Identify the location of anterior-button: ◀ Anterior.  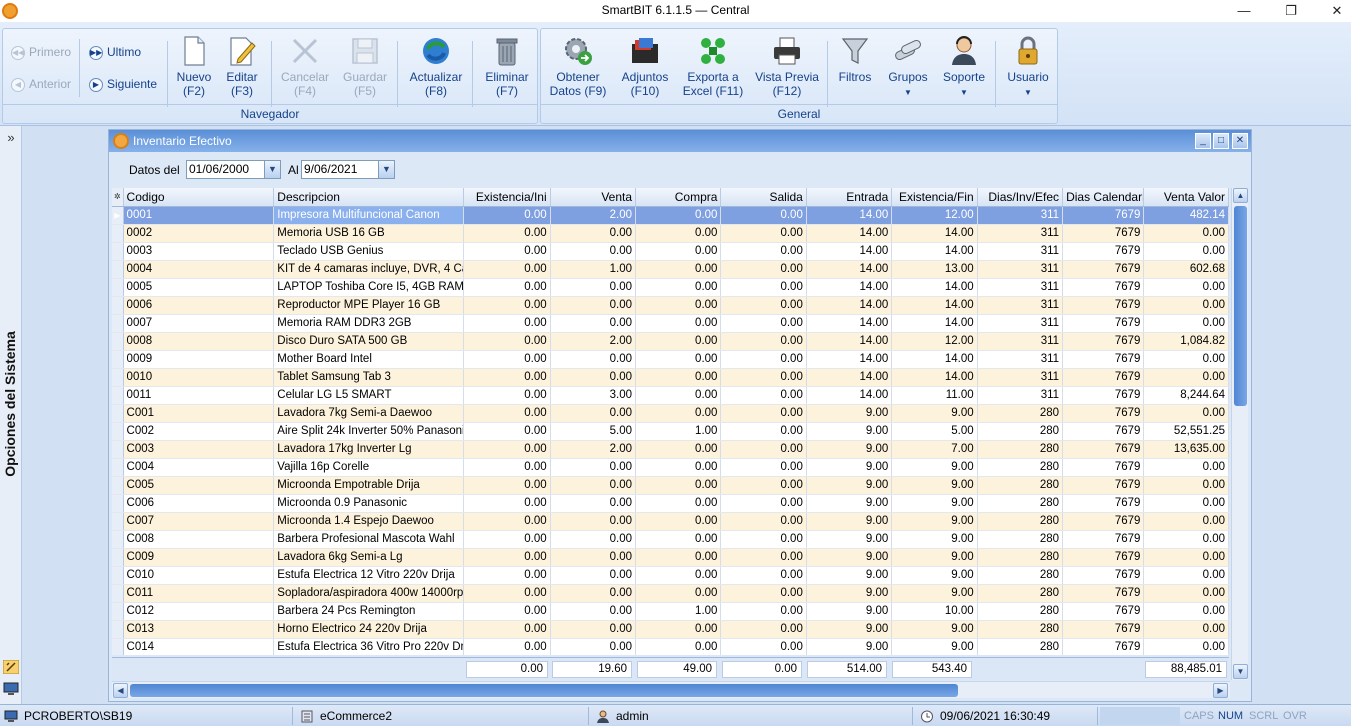
(41, 84).